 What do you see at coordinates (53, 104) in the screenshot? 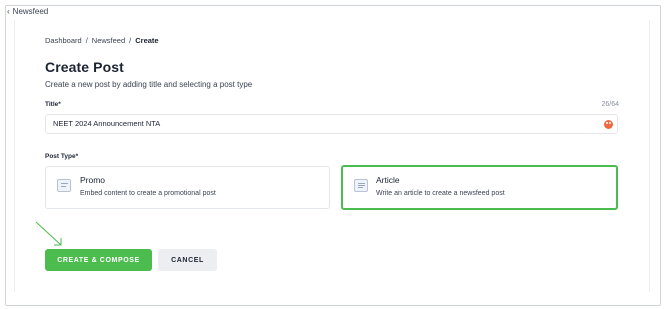
I see `title-field-label: Title*` at bounding box center [53, 104].